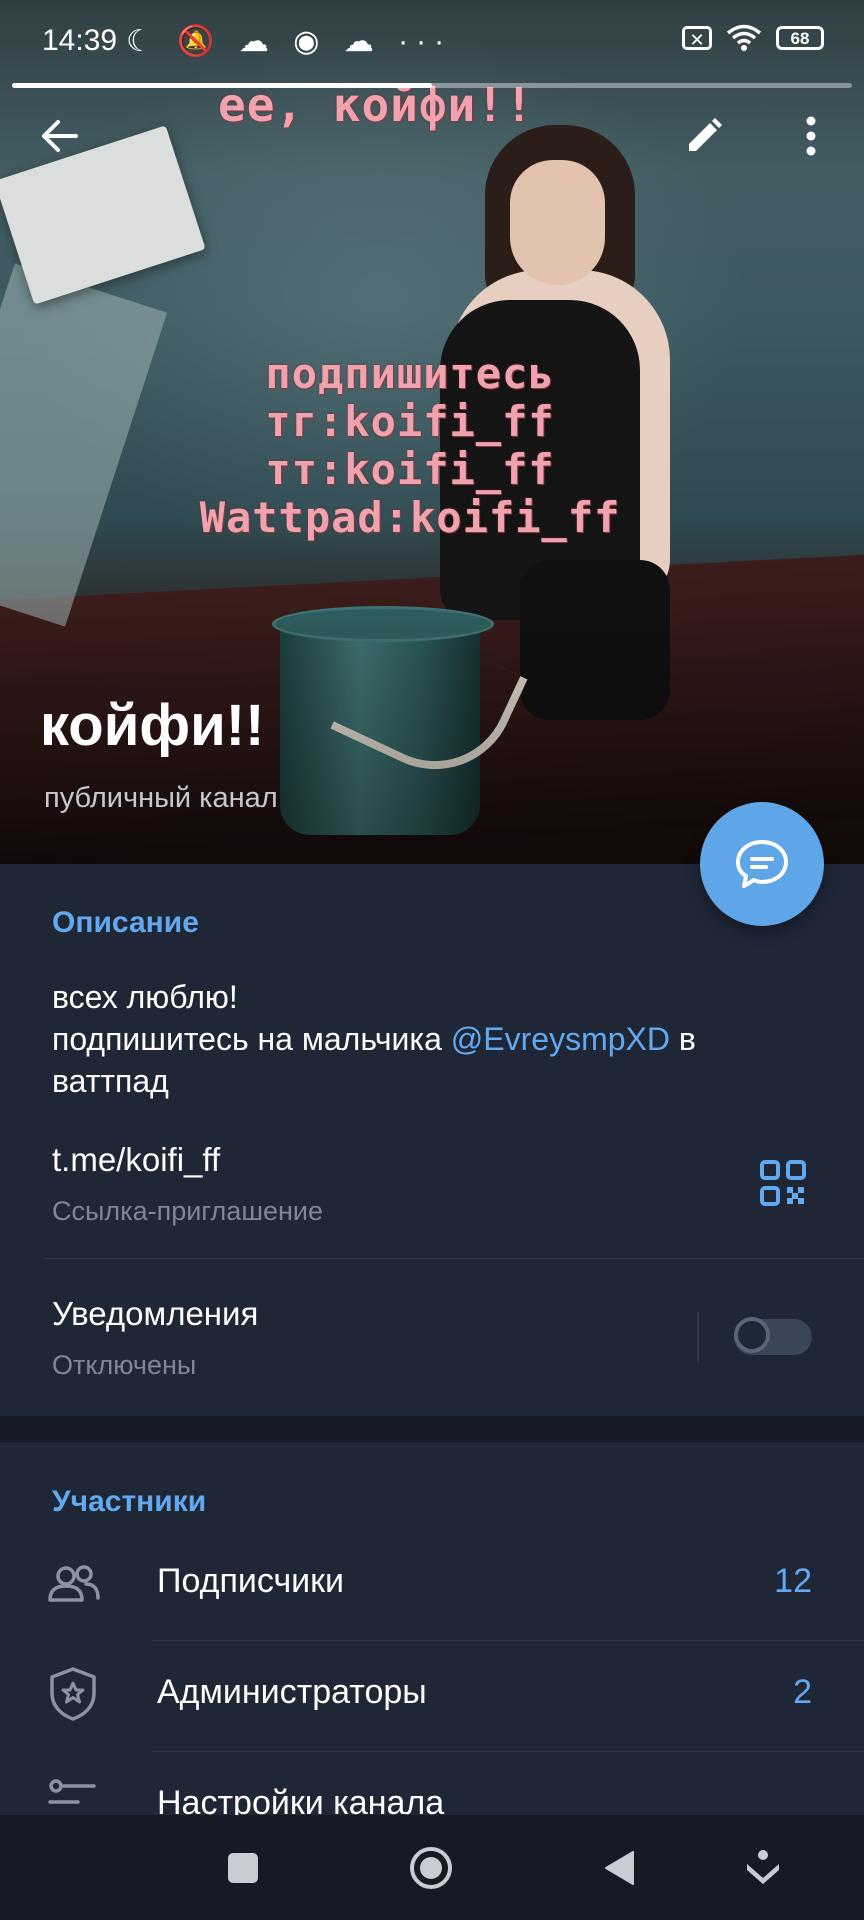  I want to click on administrators-label: Администраторы, so click(292, 1692).